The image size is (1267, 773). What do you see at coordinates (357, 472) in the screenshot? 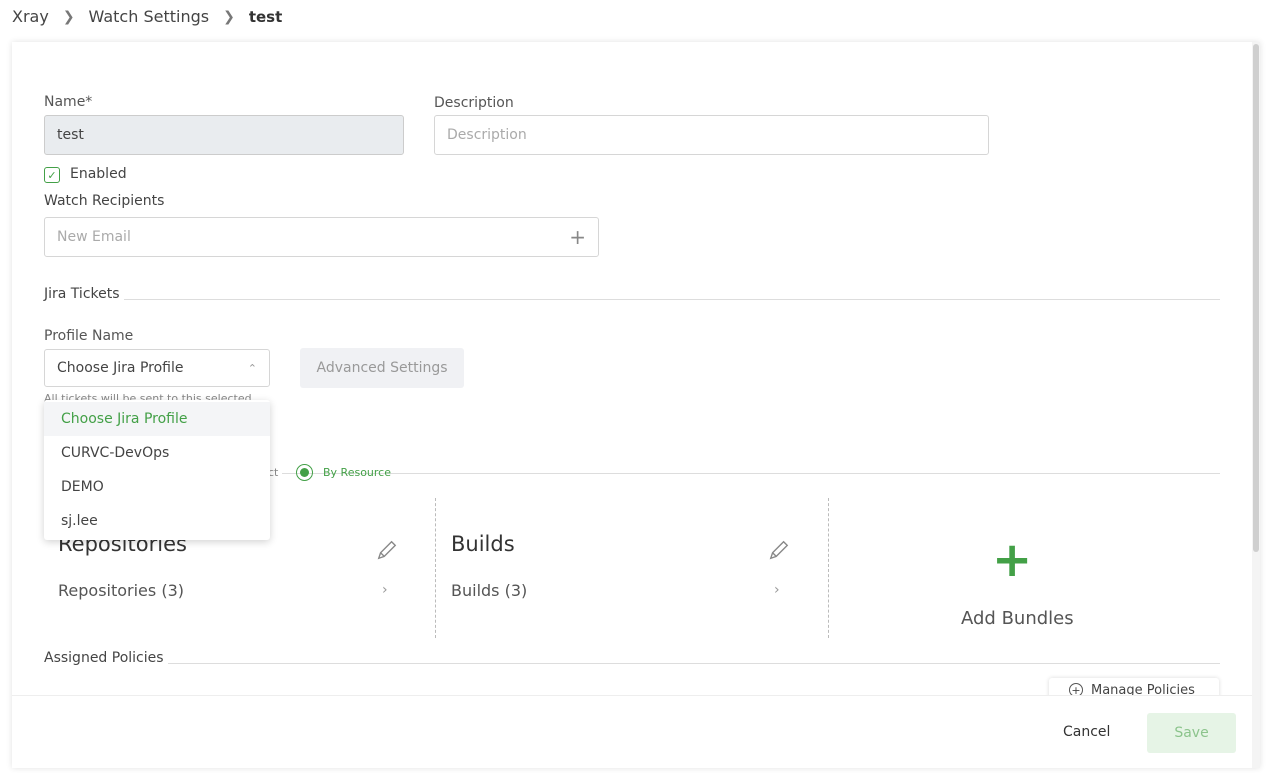
I see `by-resource-label: By Resource` at bounding box center [357, 472].